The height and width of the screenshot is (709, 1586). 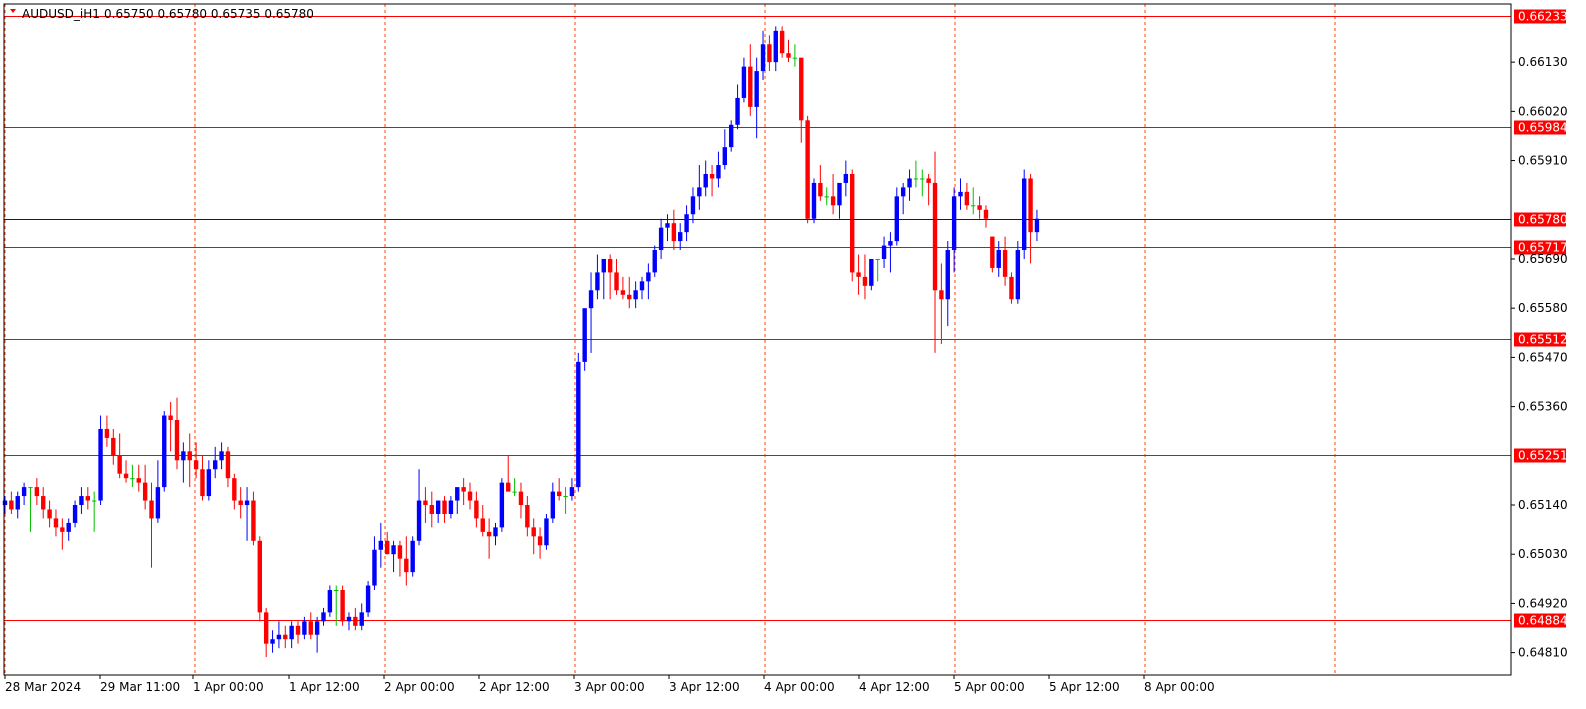 What do you see at coordinates (419, 687) in the screenshot?
I see `x-tick-label: 2 Apr 00:00` at bounding box center [419, 687].